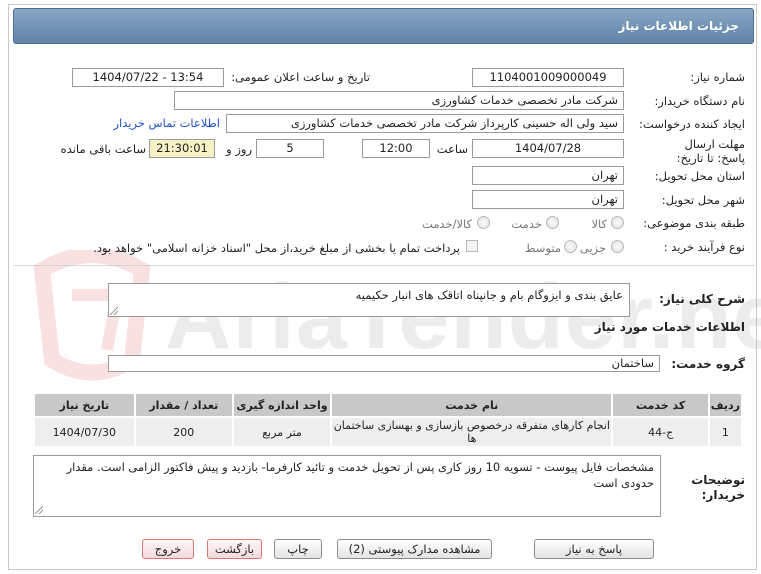 Image resolution: width=761 pixels, height=574 pixels. What do you see at coordinates (414, 549) in the screenshot?
I see `view-docs-button: مشاهده مدارک پیوستی (2)` at bounding box center [414, 549].